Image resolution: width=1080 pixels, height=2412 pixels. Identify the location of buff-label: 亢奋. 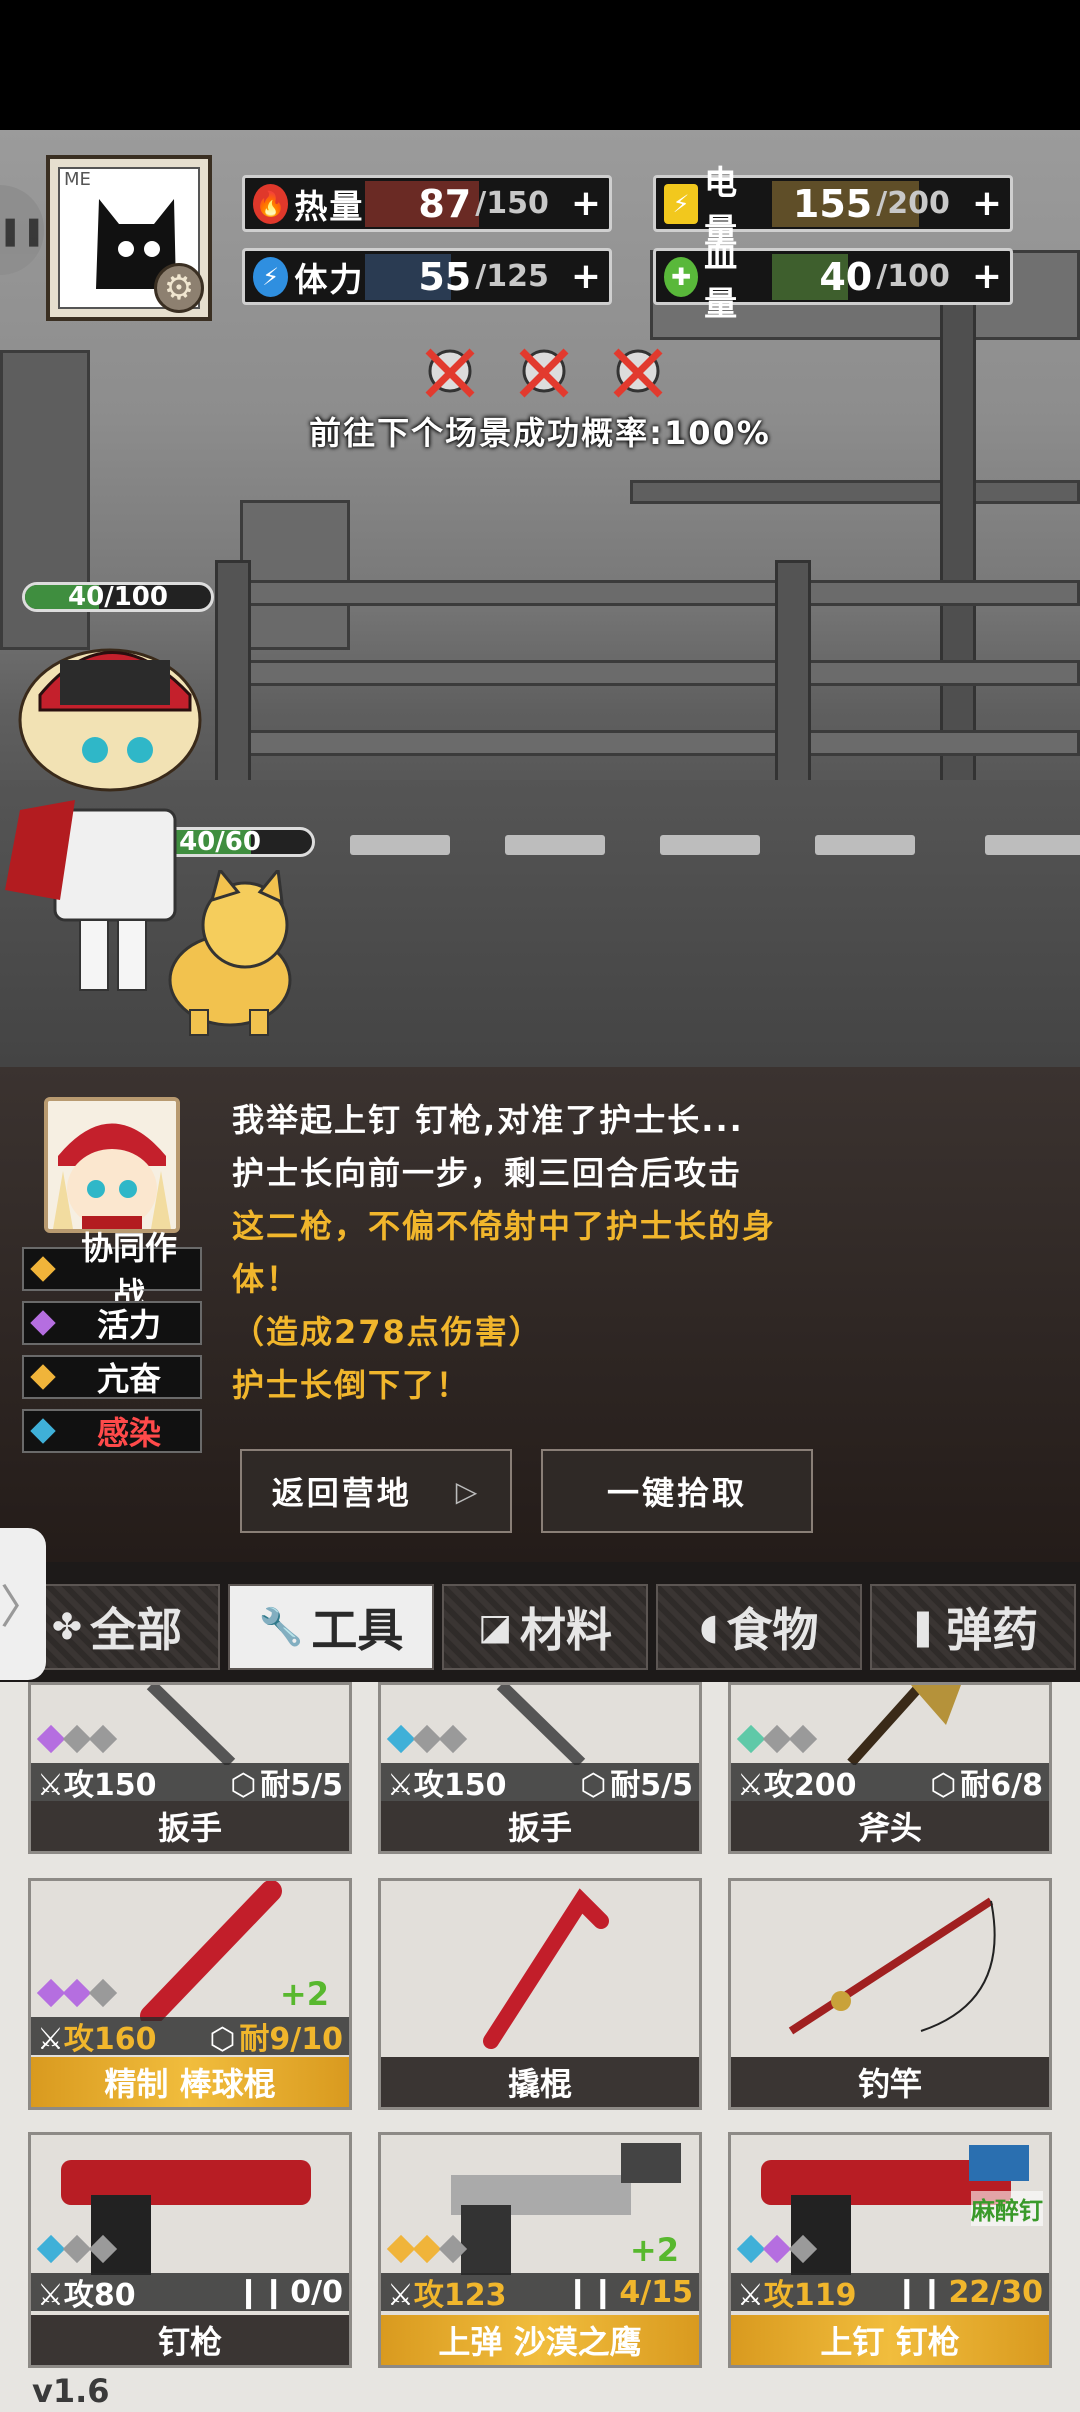
(128, 1379).